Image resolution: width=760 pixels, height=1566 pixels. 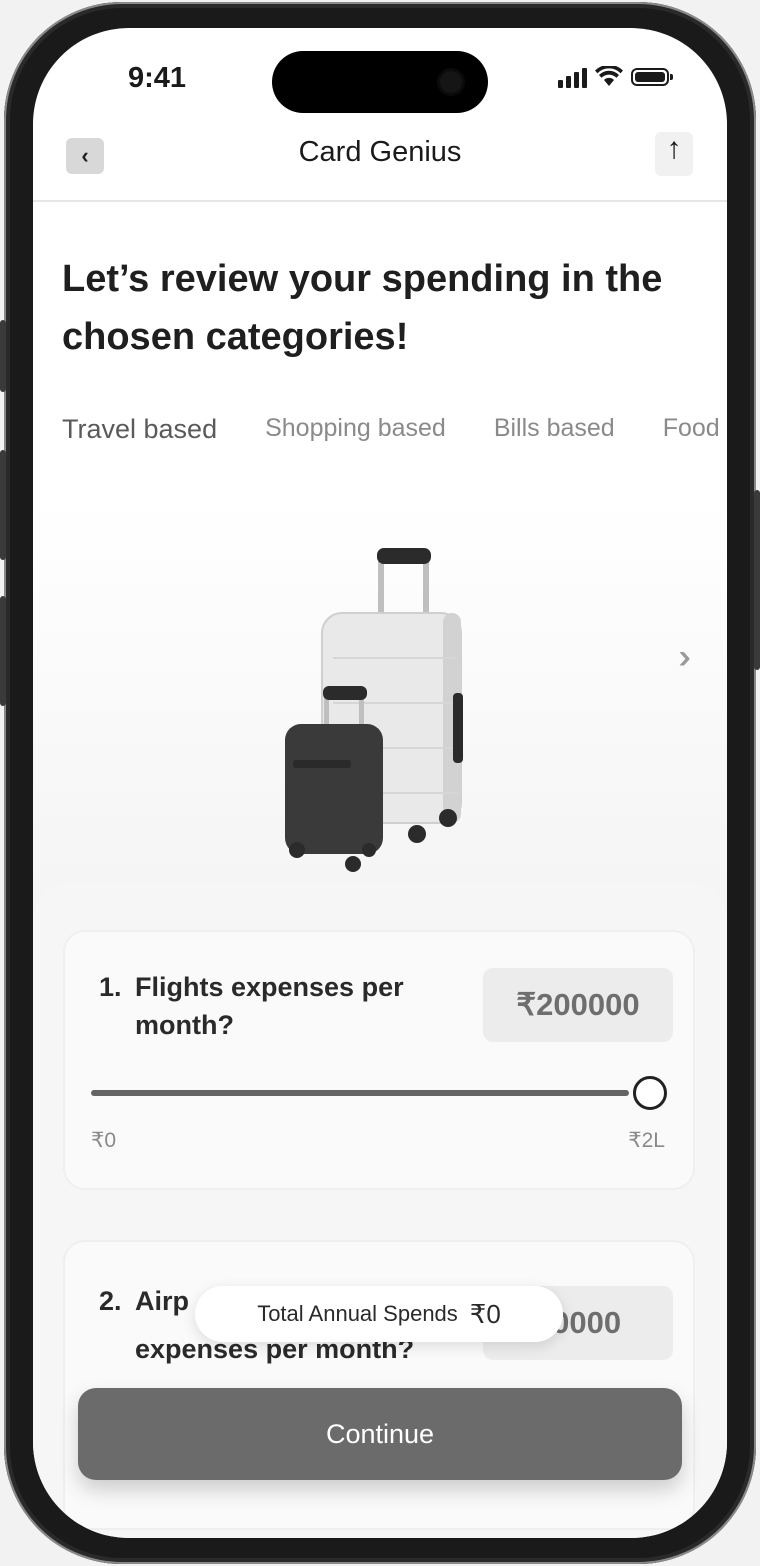 I want to click on question-text: Flights expenses per month?, so click(x=269, y=1006).